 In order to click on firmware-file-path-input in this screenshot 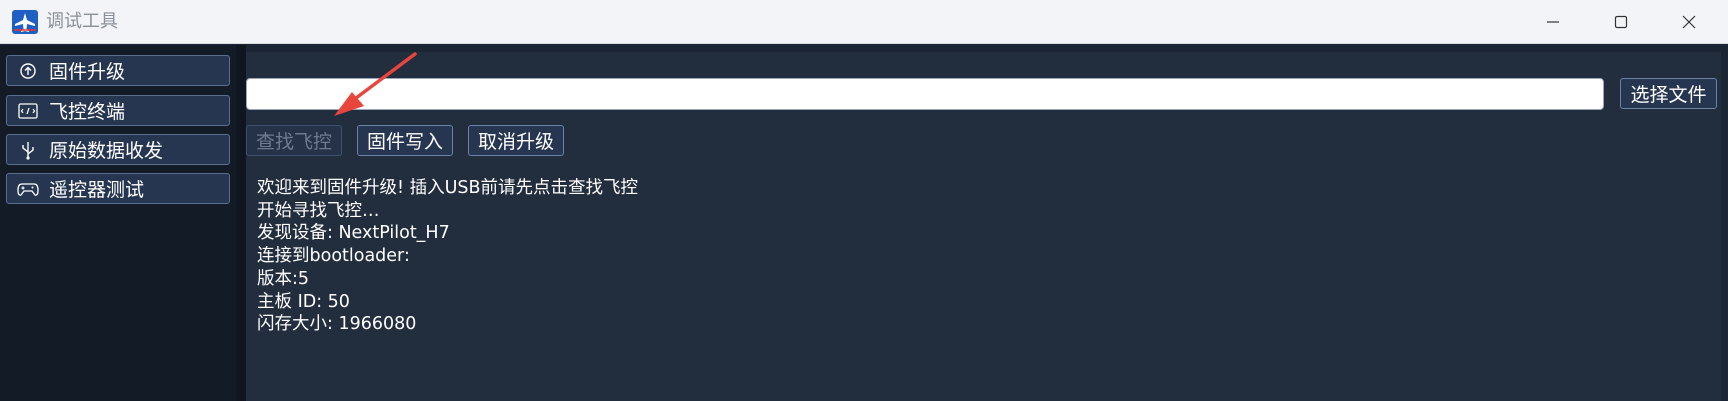, I will do `click(925, 94)`.